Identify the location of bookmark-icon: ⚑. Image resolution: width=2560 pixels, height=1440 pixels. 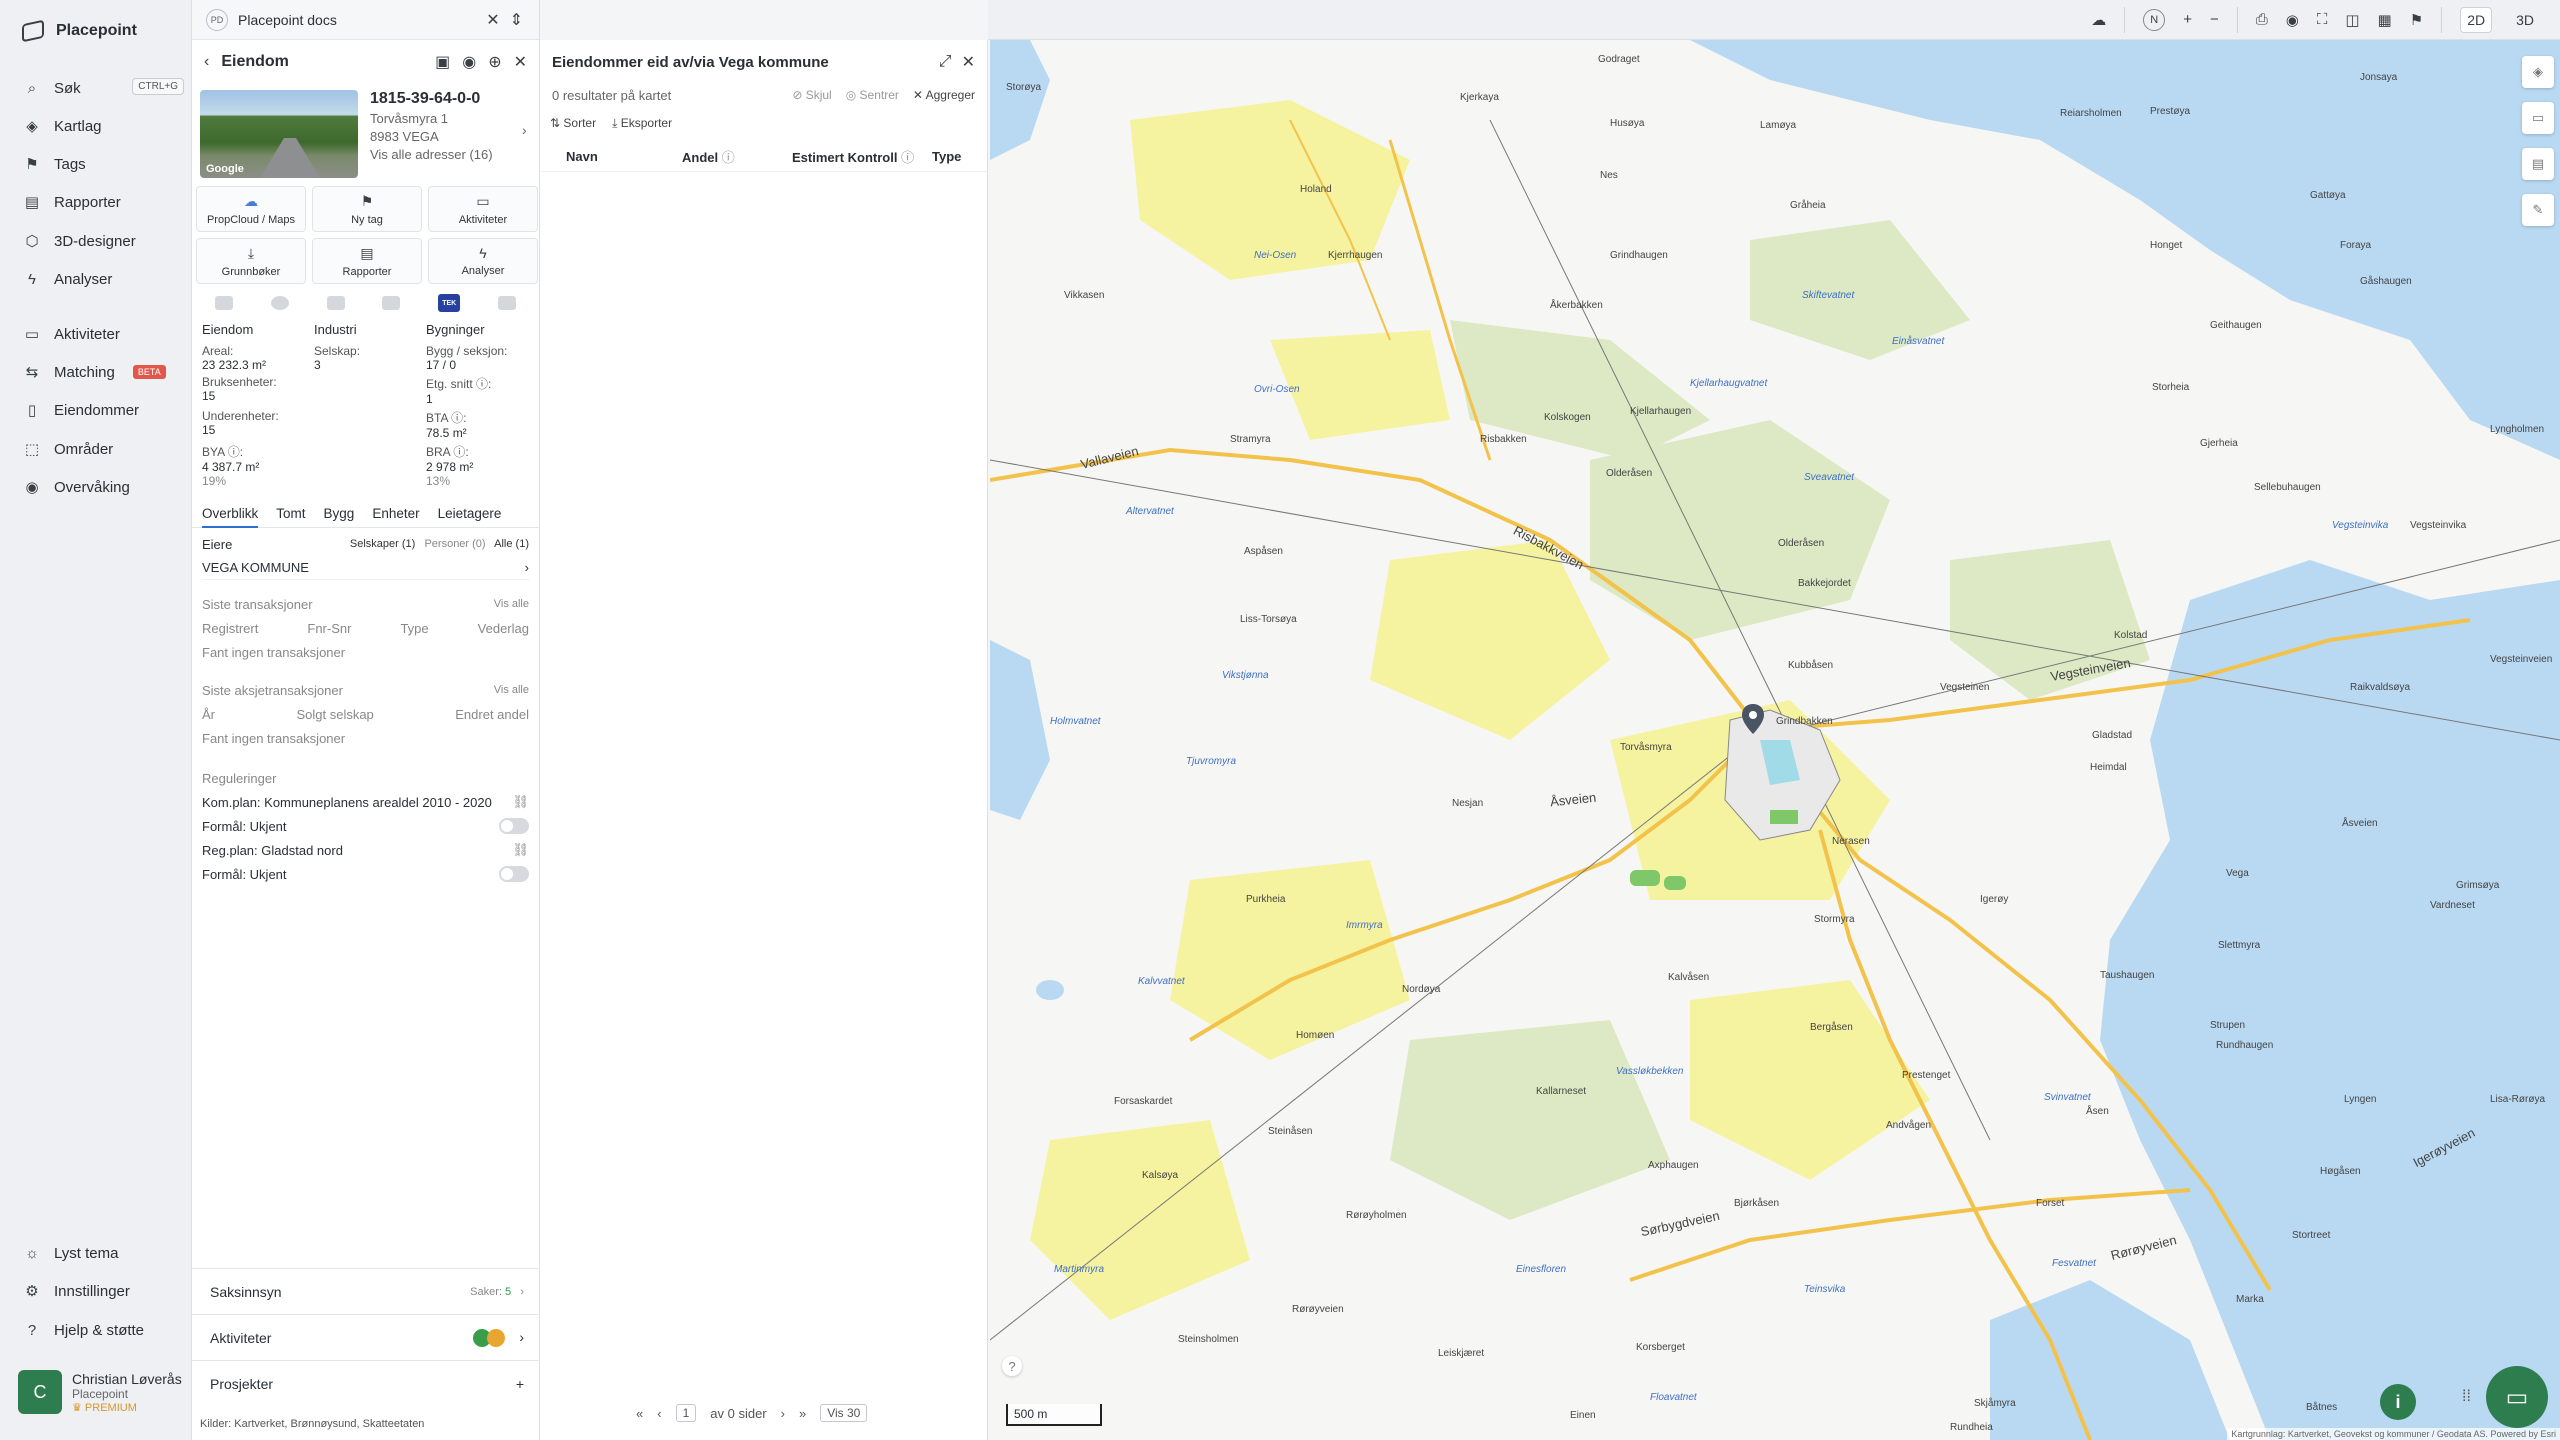
(2416, 20).